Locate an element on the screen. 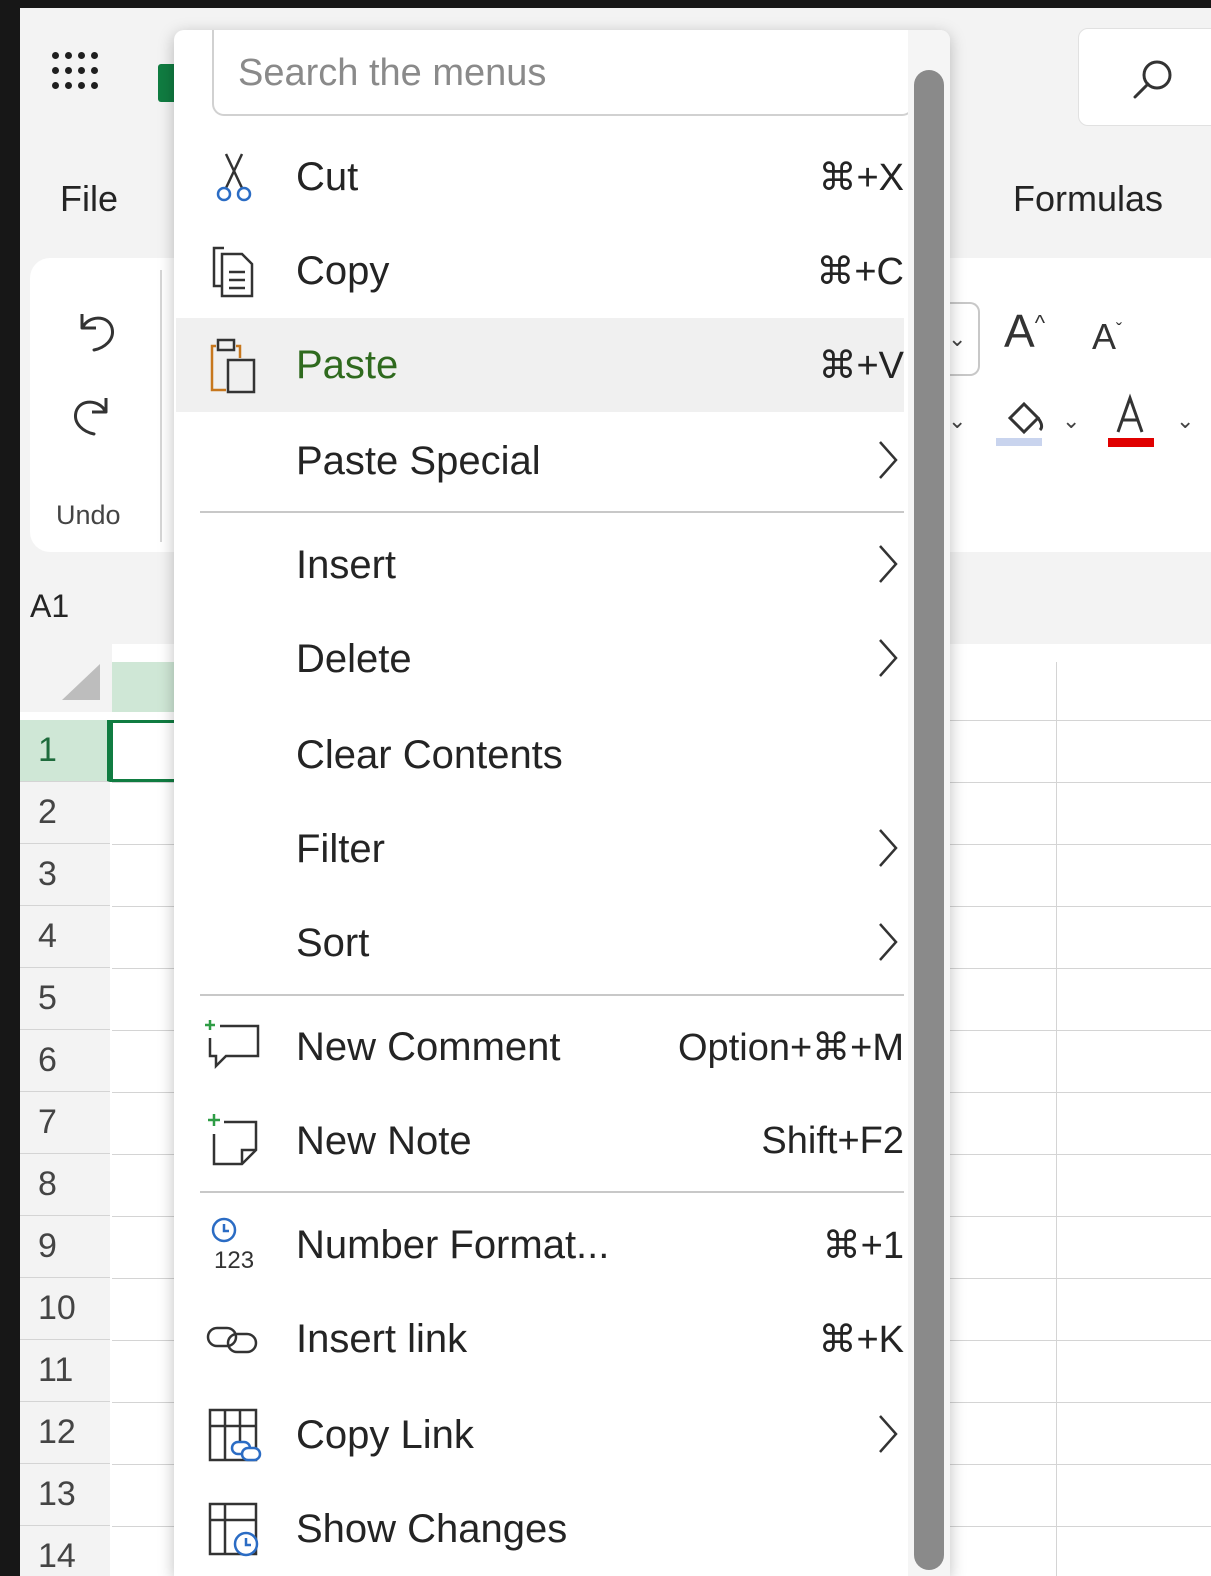  row-header: 5 is located at coordinates (65, 999).